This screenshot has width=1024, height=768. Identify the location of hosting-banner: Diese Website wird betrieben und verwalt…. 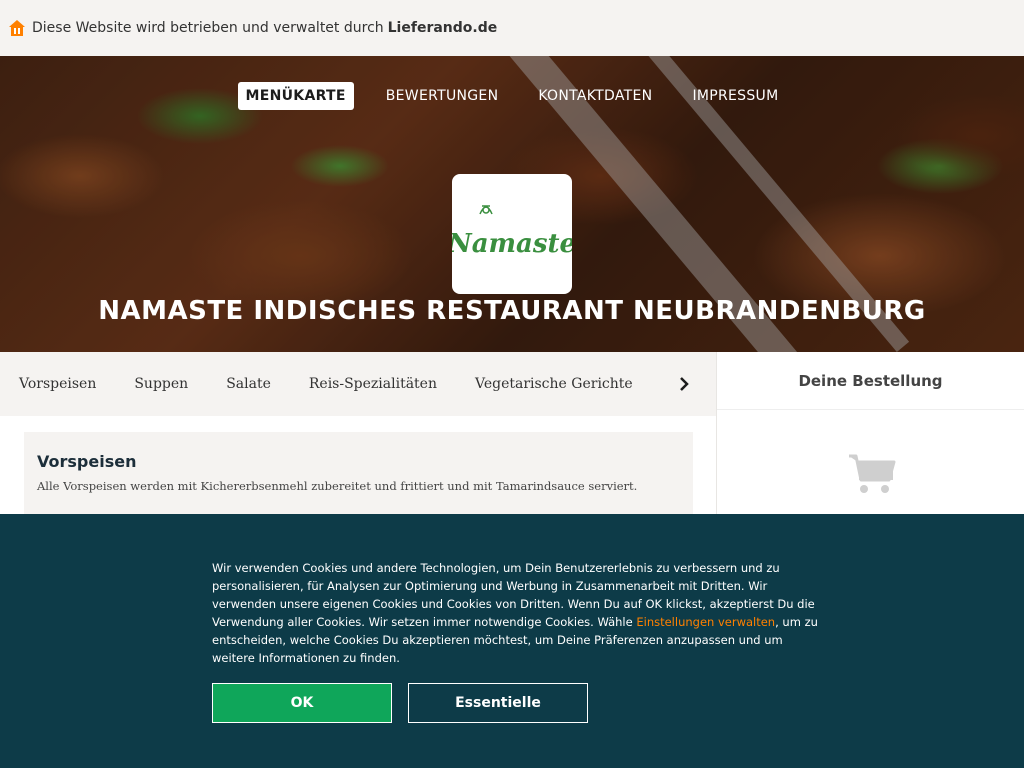
(512, 28).